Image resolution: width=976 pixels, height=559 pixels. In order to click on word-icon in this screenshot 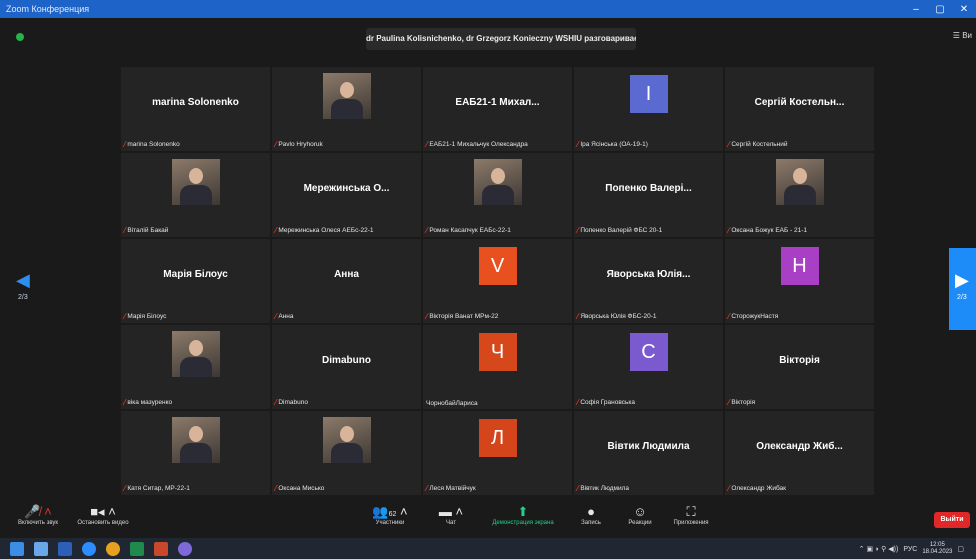, I will do `click(65, 548)`.